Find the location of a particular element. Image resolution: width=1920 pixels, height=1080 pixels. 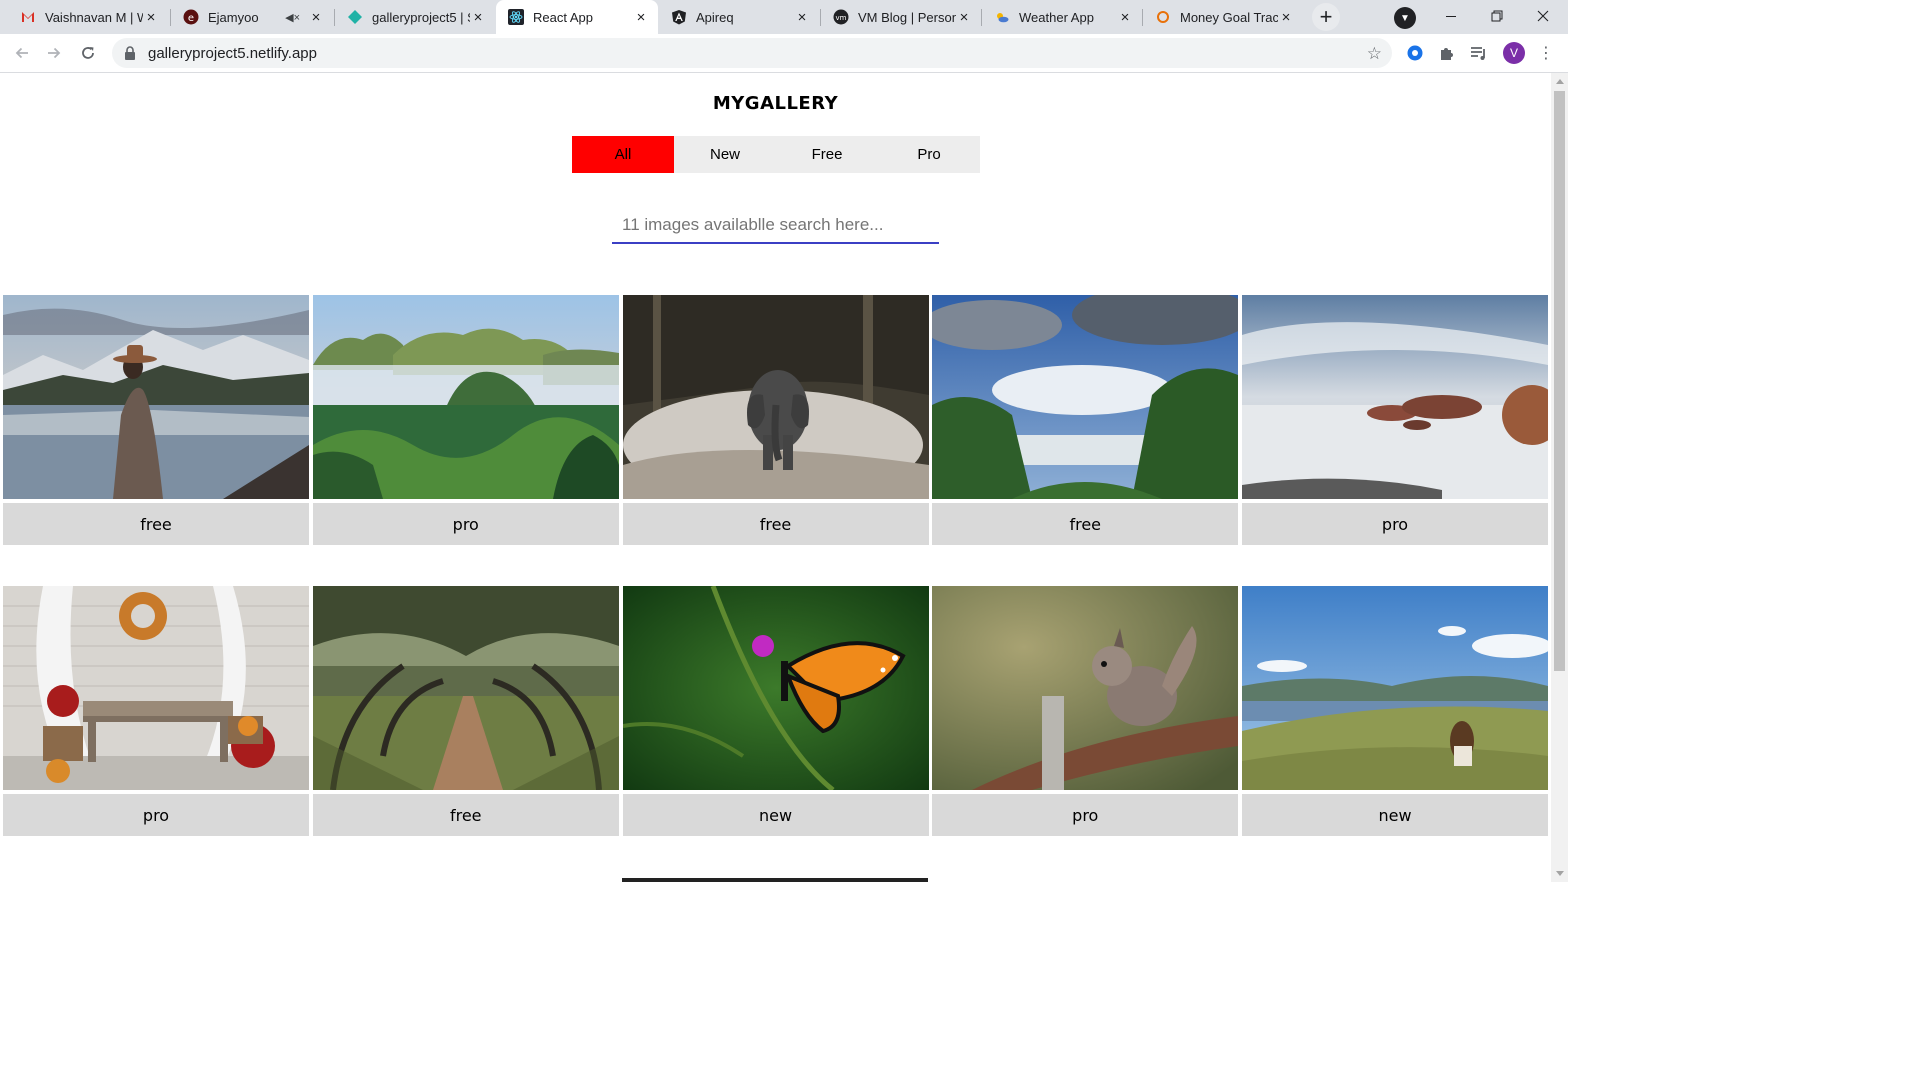

tab-title: Apireq is located at coordinates (715, 17).